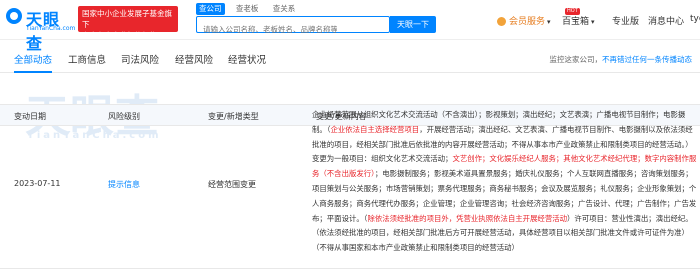 Image resolution: width=700 pixels, height=269 pixels. What do you see at coordinates (375, 129) in the screenshot?
I see `content-segment: 企业依法自主选择经营项目` at bounding box center [375, 129].